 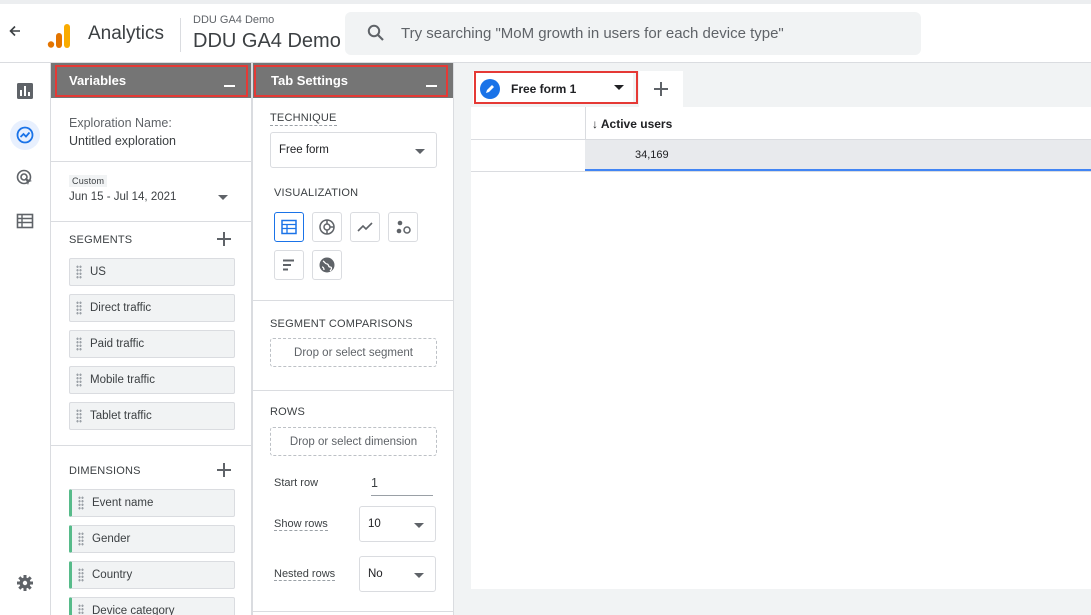 I want to click on dimension-label: Gender, so click(x=111, y=539).